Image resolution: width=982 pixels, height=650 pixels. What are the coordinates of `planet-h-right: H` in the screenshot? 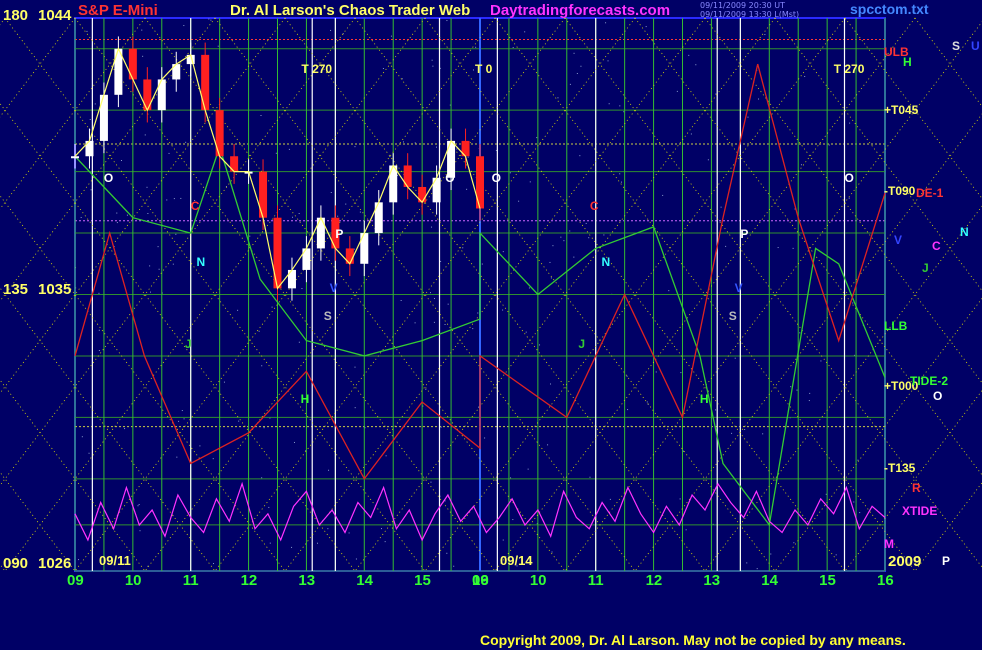 It's located at (907, 62).